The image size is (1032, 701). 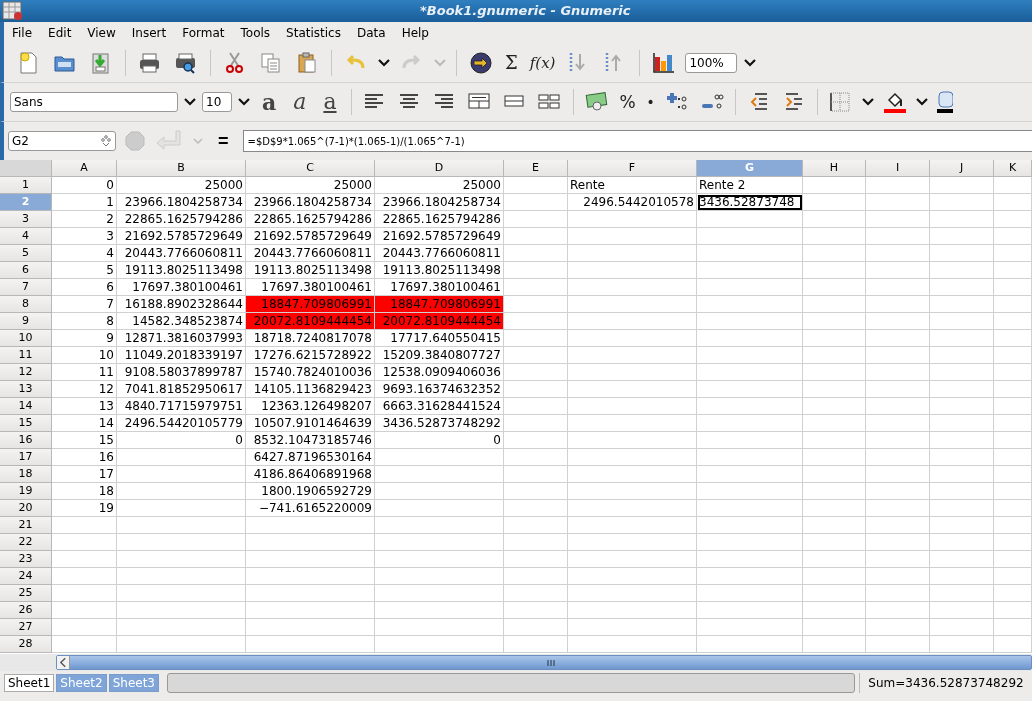 I want to click on row-header: 10, so click(x=26, y=338).